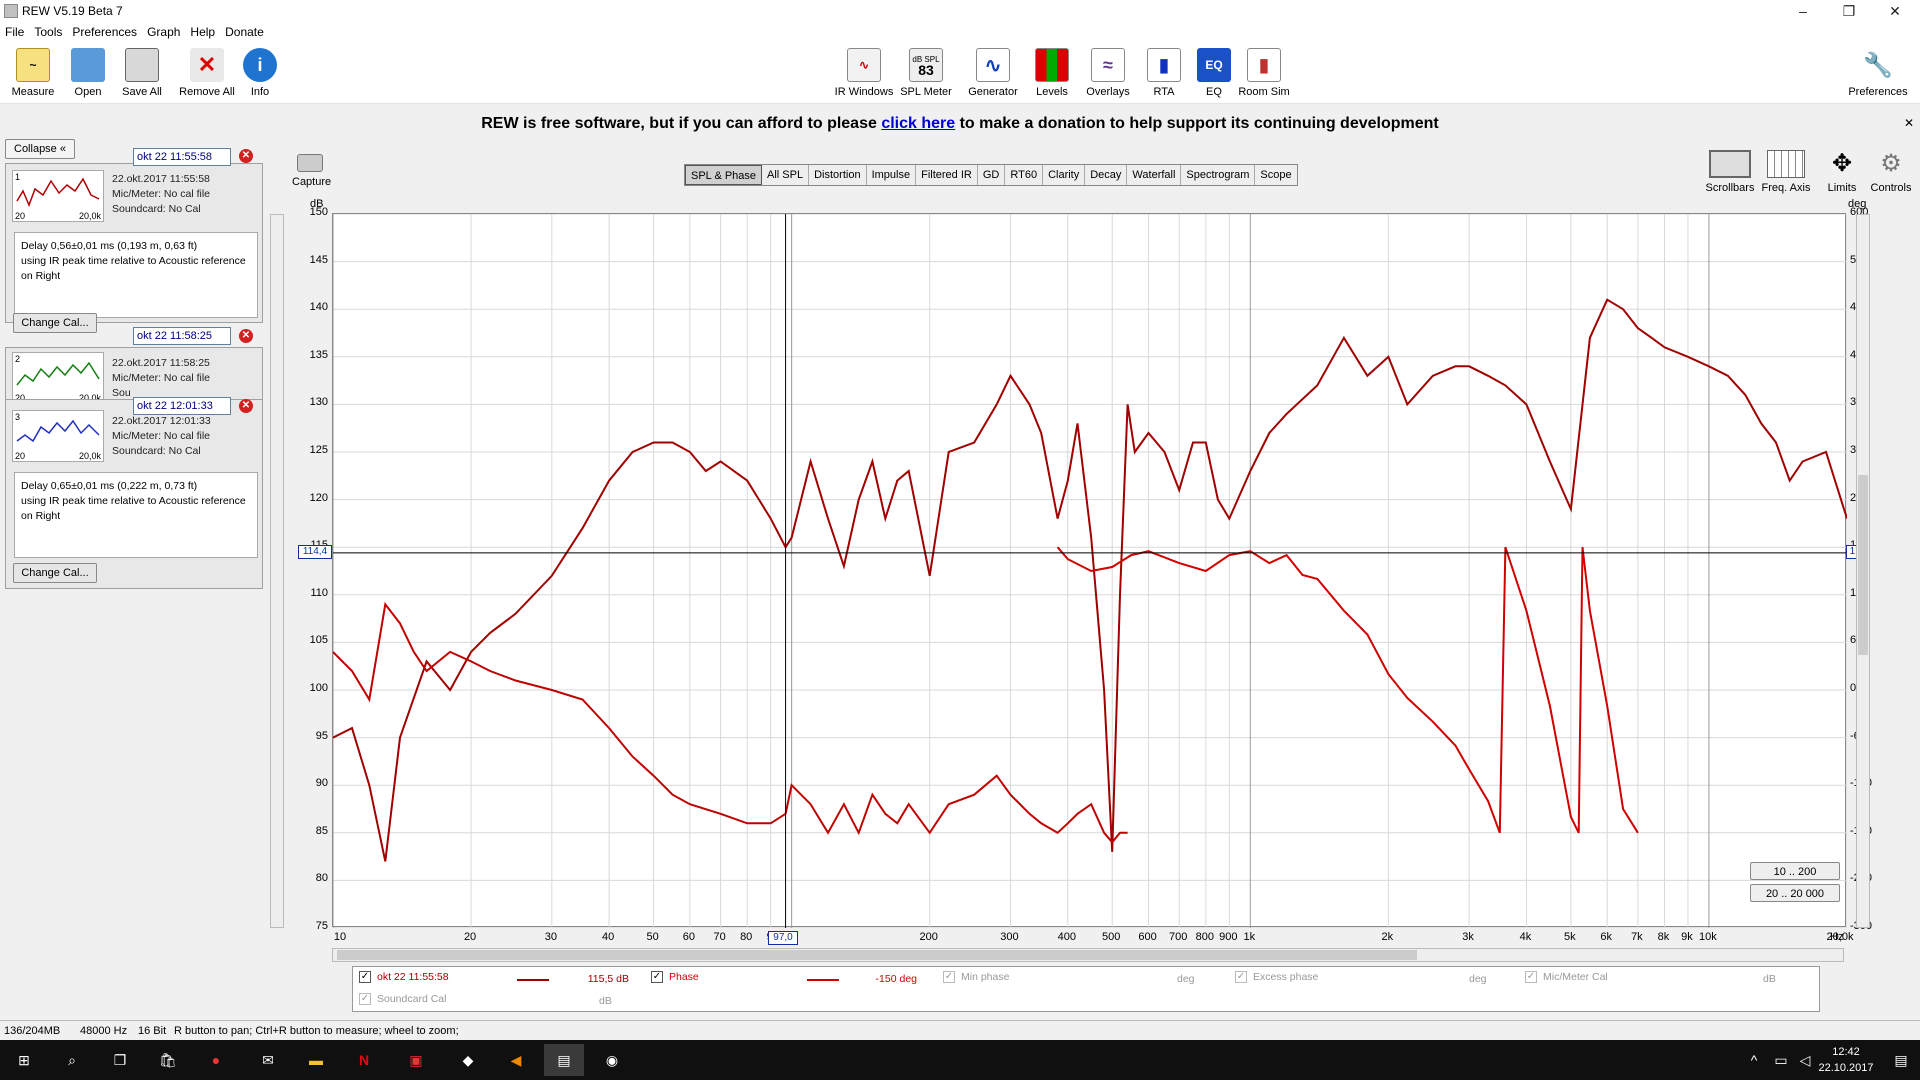  I want to click on misc-app-icon: ◉, so click(612, 1060).